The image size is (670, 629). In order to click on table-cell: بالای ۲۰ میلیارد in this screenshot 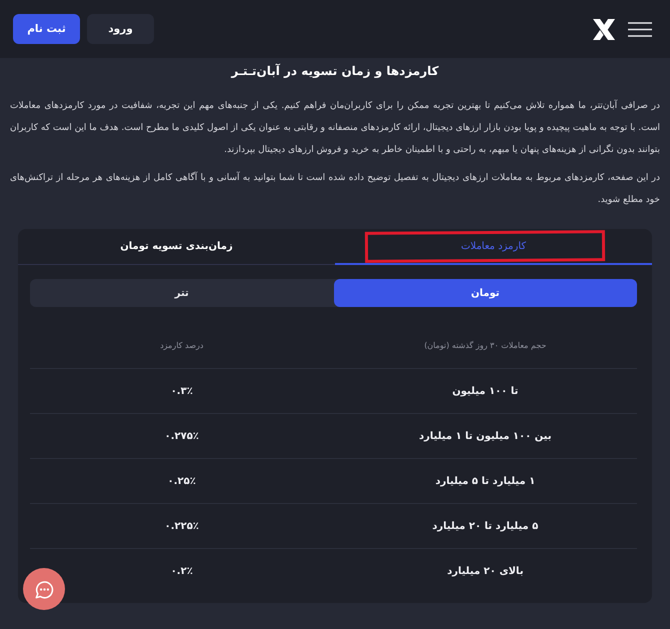, I will do `click(485, 571)`.